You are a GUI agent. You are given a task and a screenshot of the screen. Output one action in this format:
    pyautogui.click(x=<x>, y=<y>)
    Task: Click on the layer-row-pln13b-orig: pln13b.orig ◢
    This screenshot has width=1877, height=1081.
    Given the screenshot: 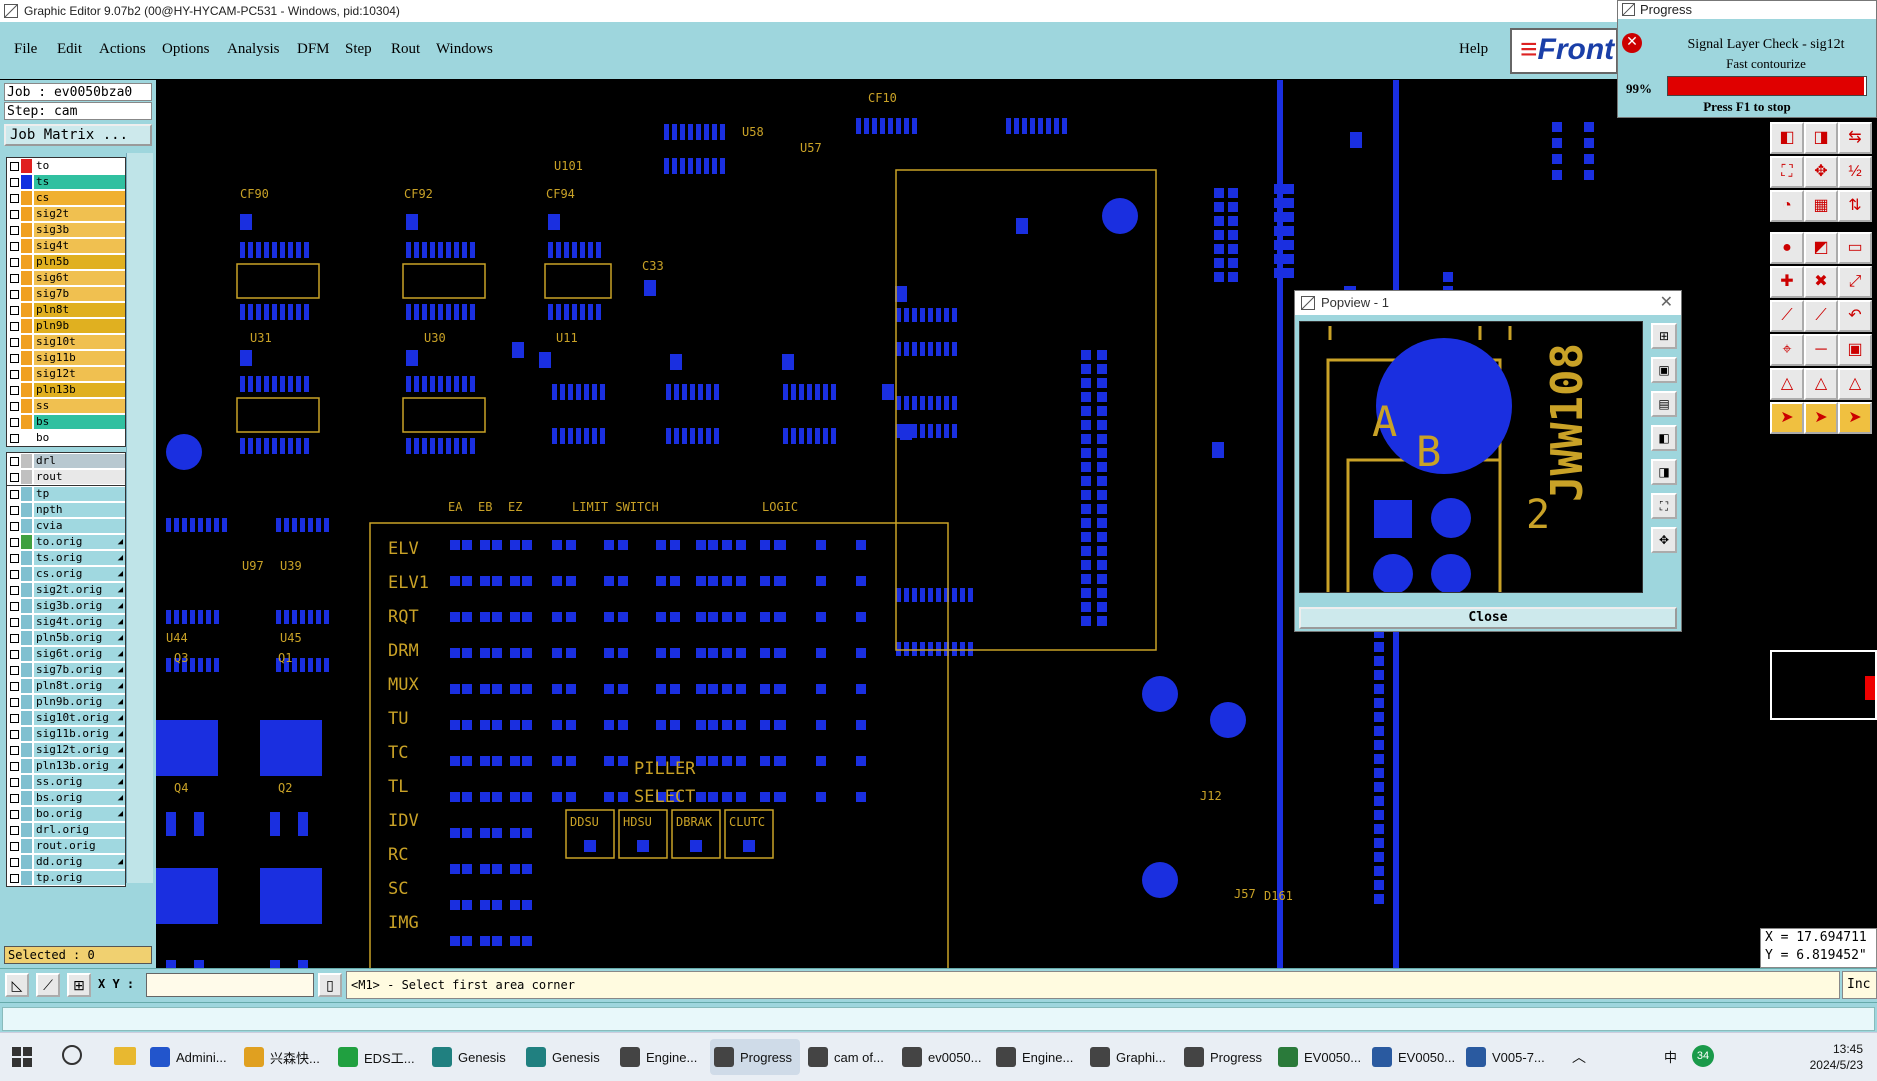 What is the action you would take?
    pyautogui.click(x=66, y=766)
    